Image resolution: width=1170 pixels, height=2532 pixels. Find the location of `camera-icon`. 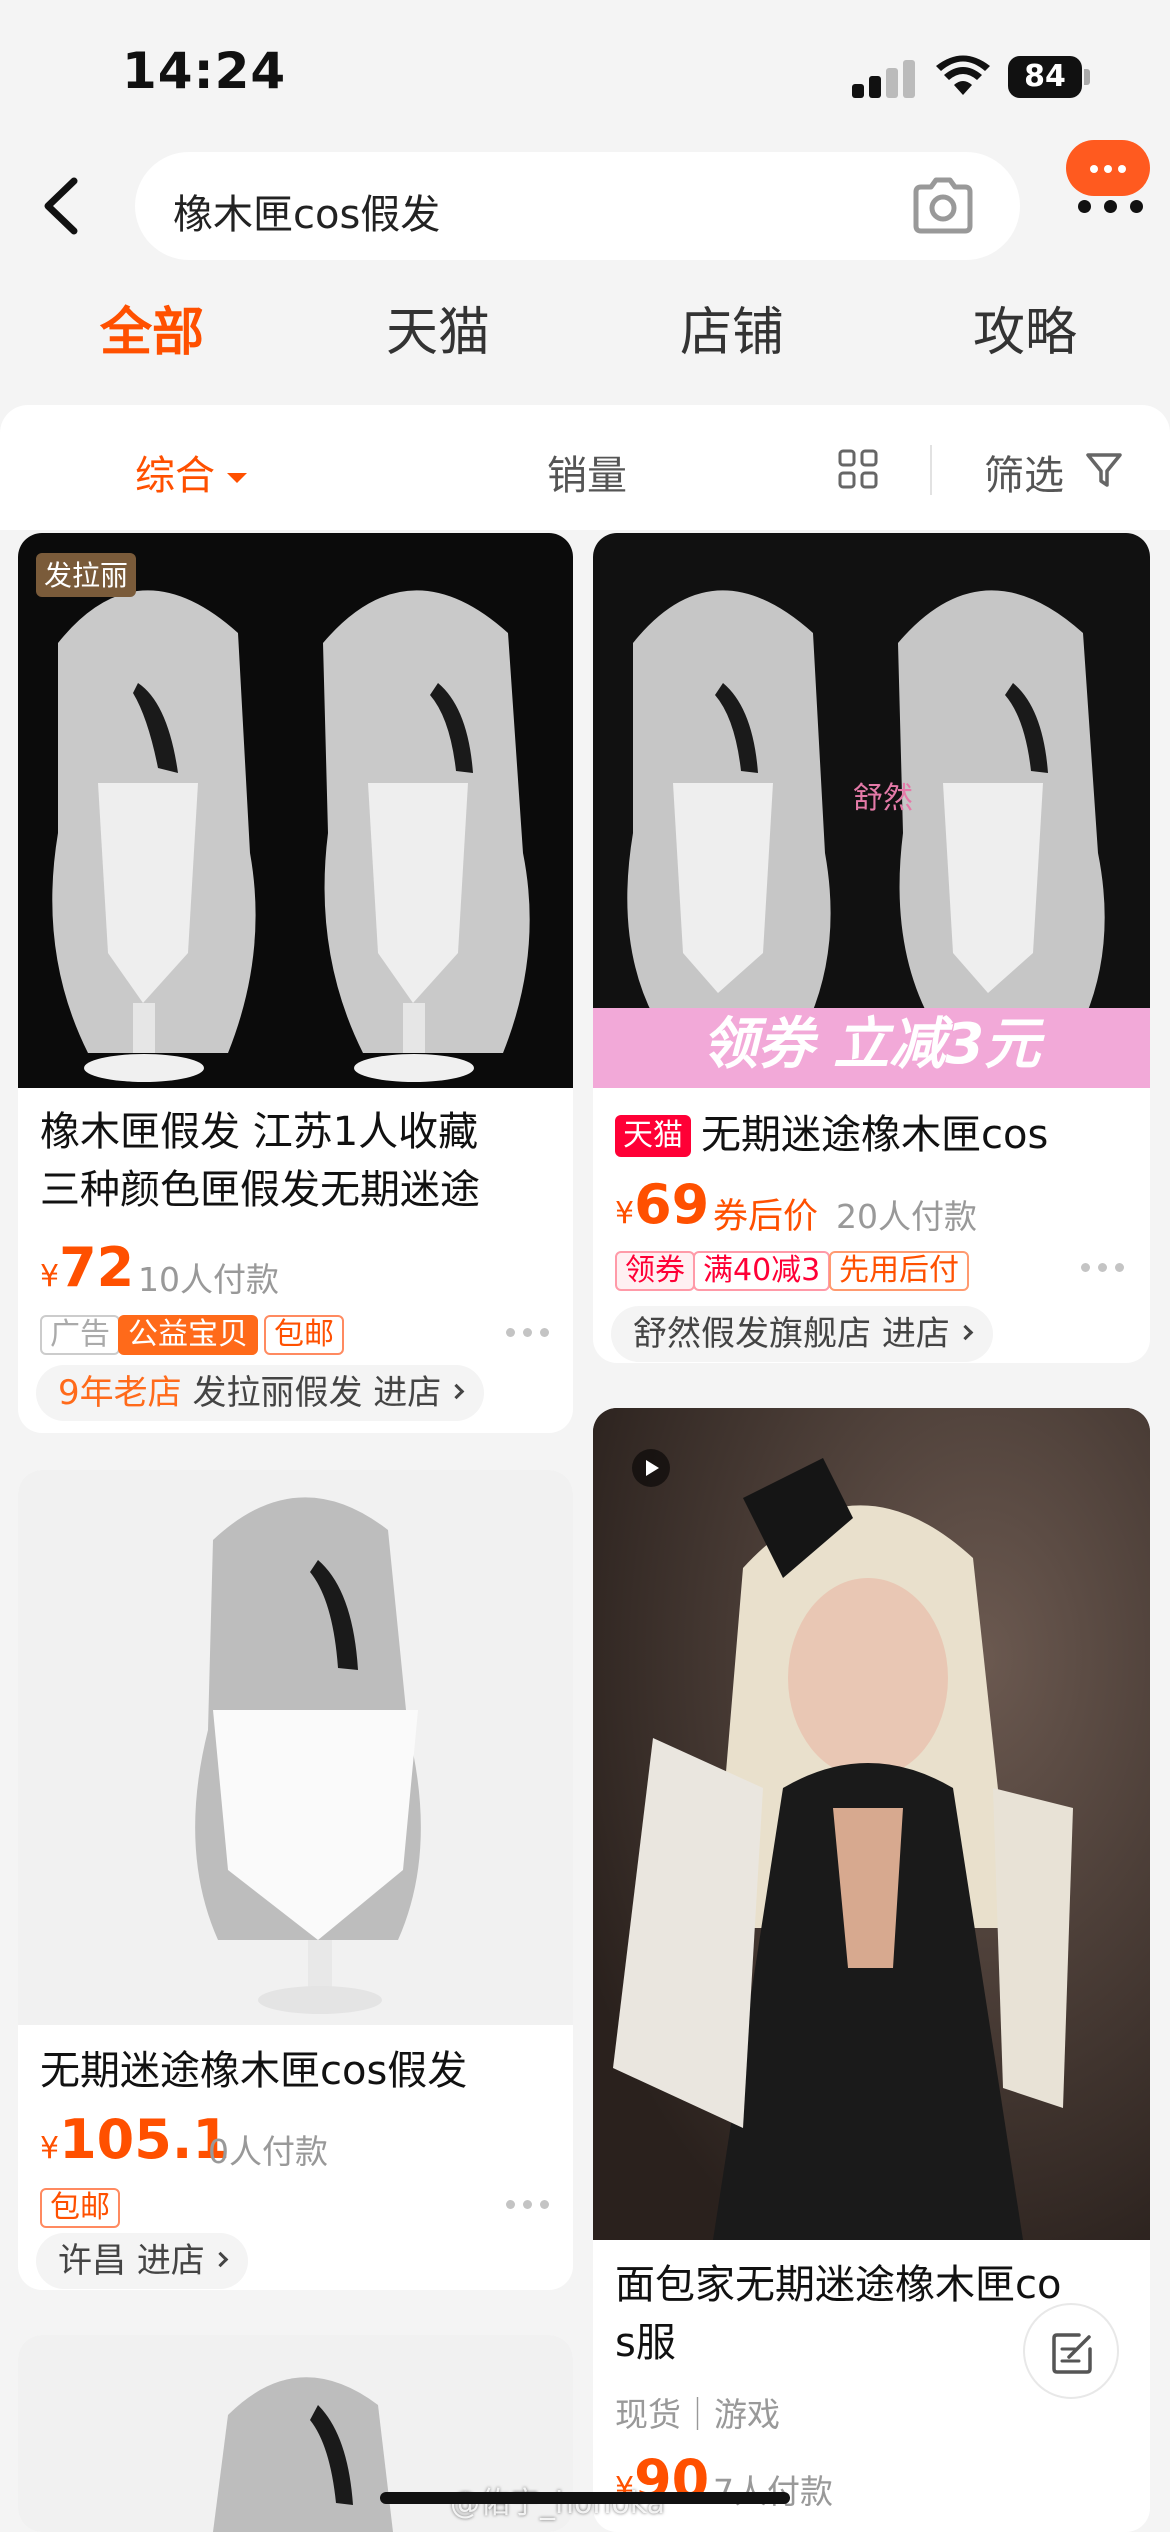

camera-icon is located at coordinates (943, 206).